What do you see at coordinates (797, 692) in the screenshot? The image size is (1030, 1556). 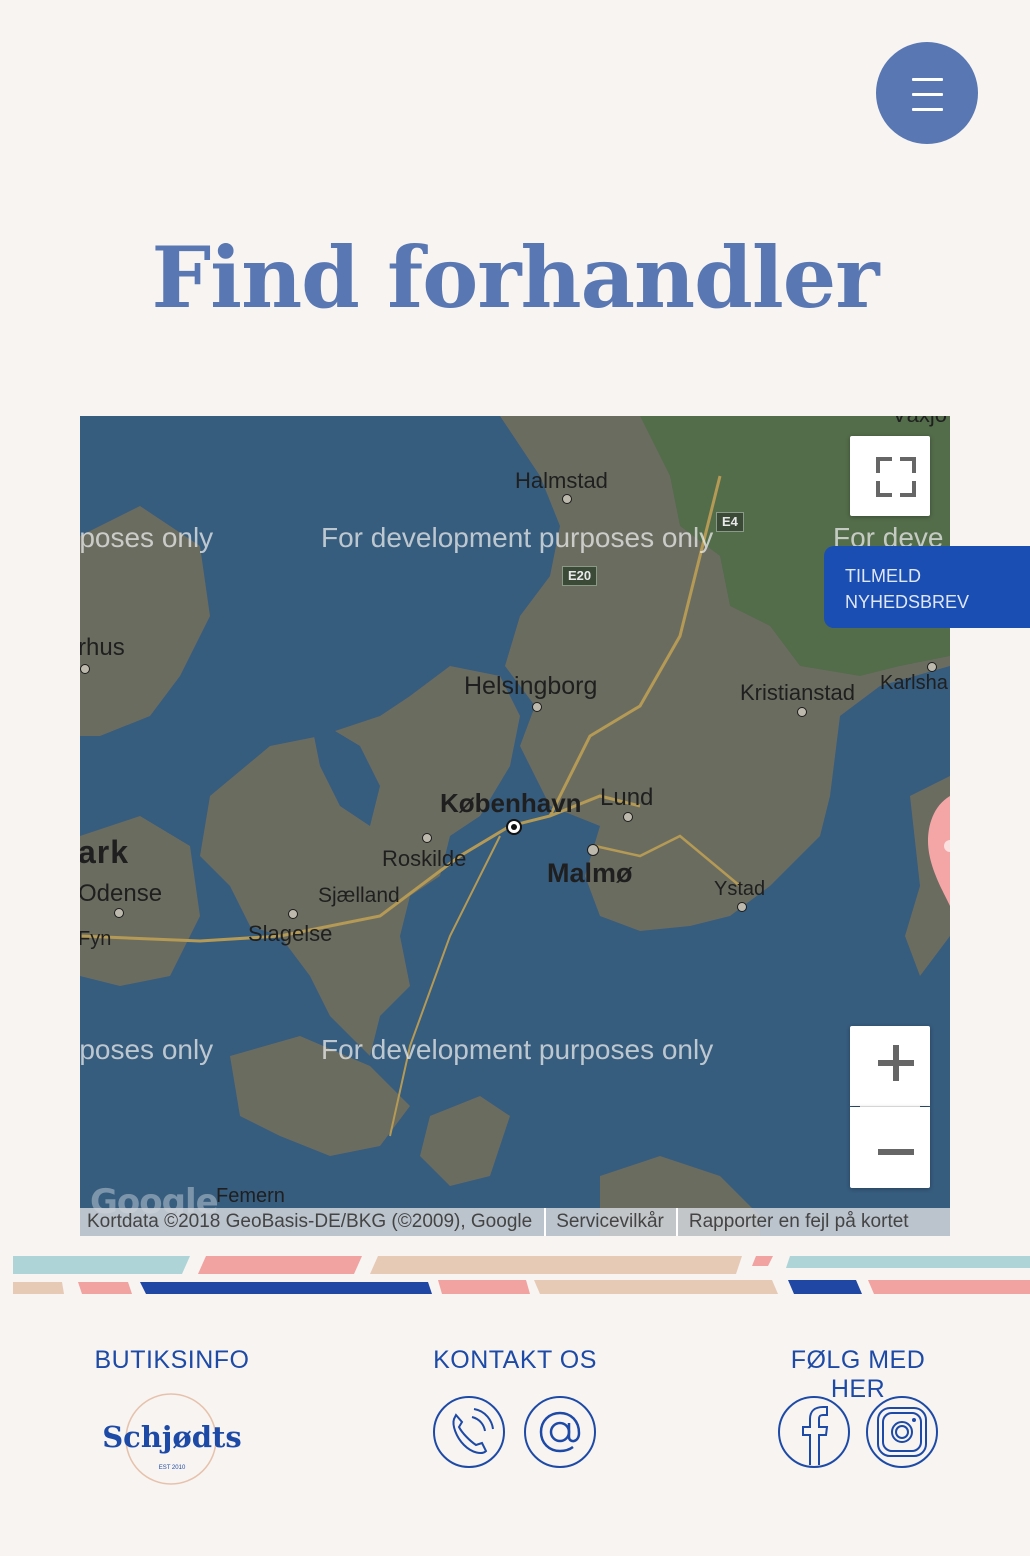 I see `place-kristianstad: Kristianstad` at bounding box center [797, 692].